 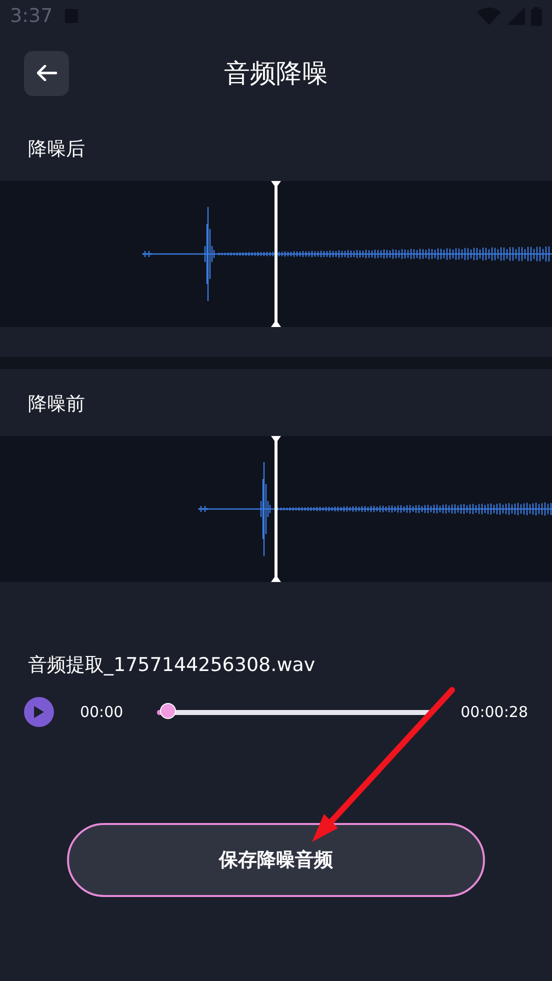 What do you see at coordinates (494, 712) in the screenshot?
I see `total-time: 00:00:28` at bounding box center [494, 712].